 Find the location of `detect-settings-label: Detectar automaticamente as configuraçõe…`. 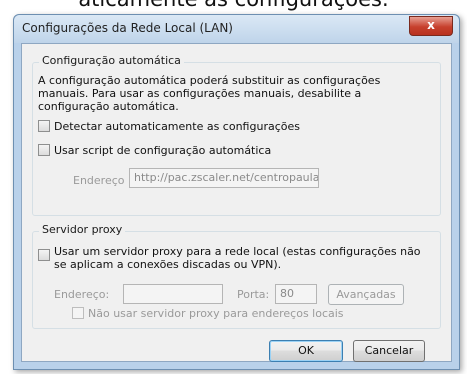

detect-settings-label: Detectar automaticamente as configuraçõe… is located at coordinates (177, 126).